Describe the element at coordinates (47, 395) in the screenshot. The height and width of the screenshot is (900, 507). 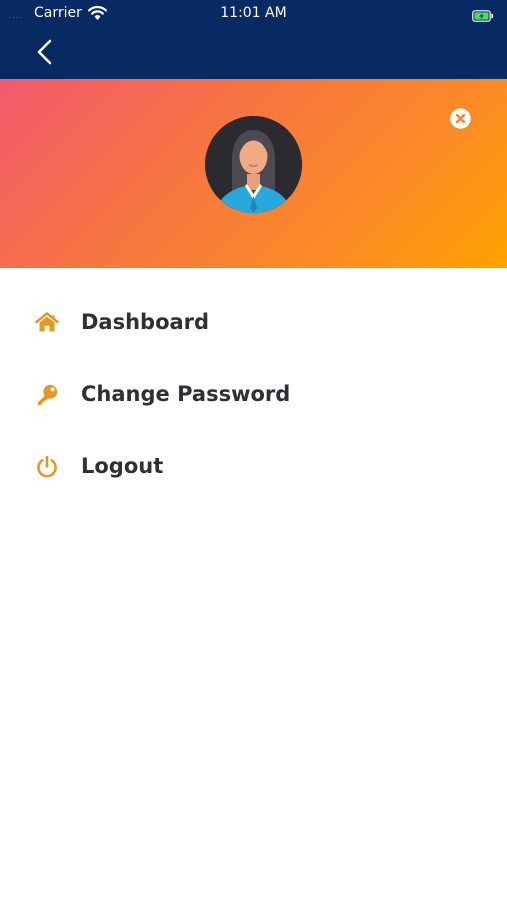
I see `key-icon` at that location.